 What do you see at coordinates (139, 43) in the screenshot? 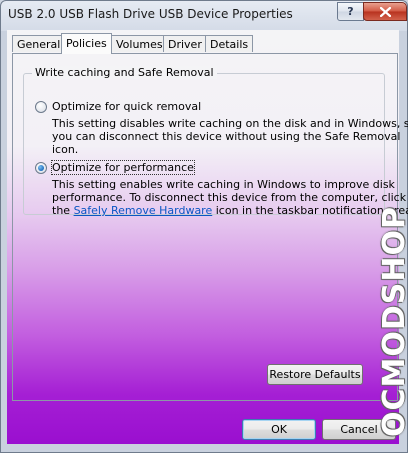
I see `tab-volumes: Volumes` at bounding box center [139, 43].